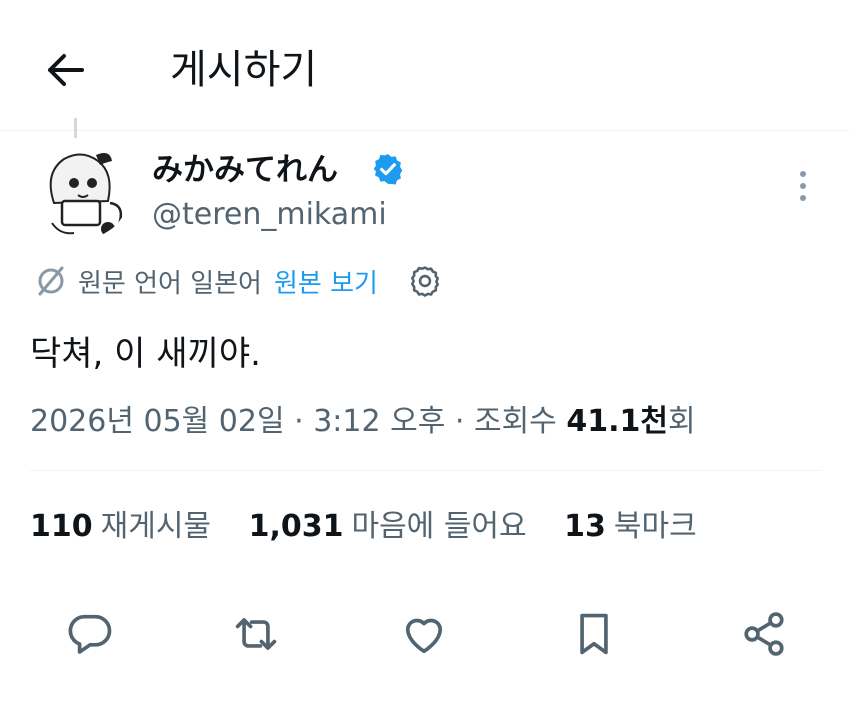 This screenshot has height=704, width=850. I want to click on engagement-stats: 110 재게시물 1,031 마음에 들어요 13 북마크, so click(377, 527).